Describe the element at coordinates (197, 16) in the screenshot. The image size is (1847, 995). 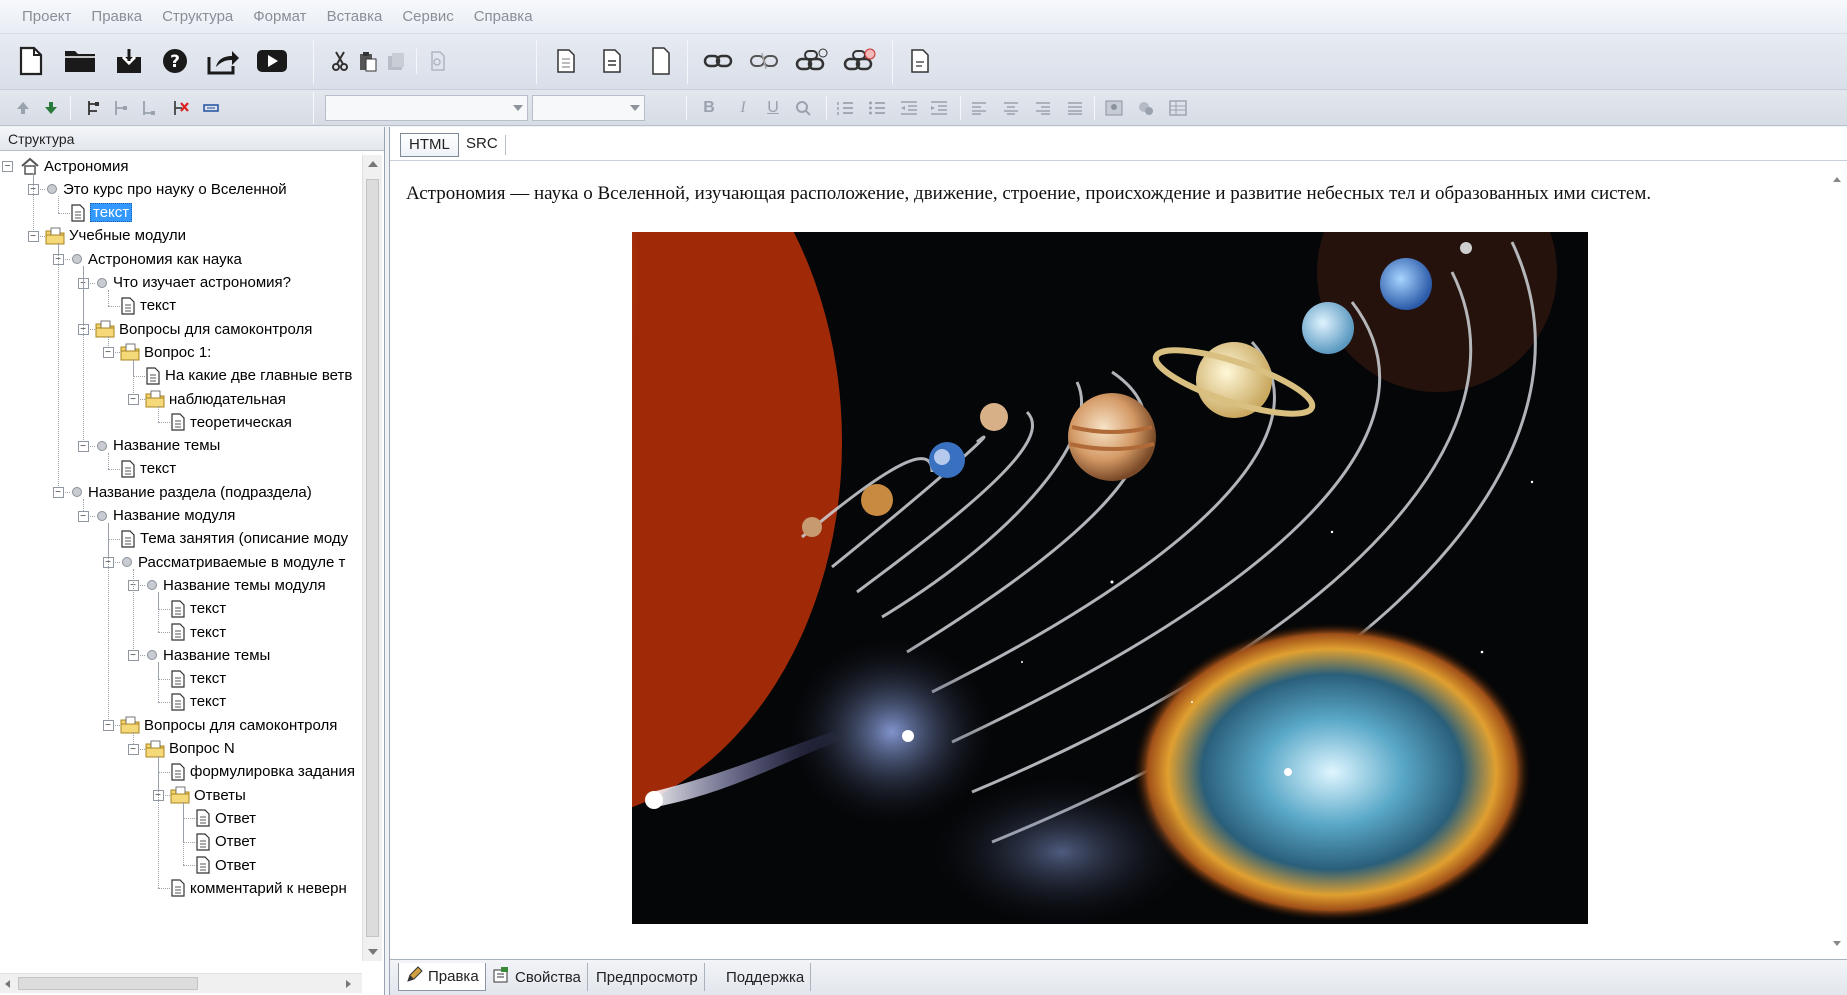
I see `menu-structure: Структура` at that location.